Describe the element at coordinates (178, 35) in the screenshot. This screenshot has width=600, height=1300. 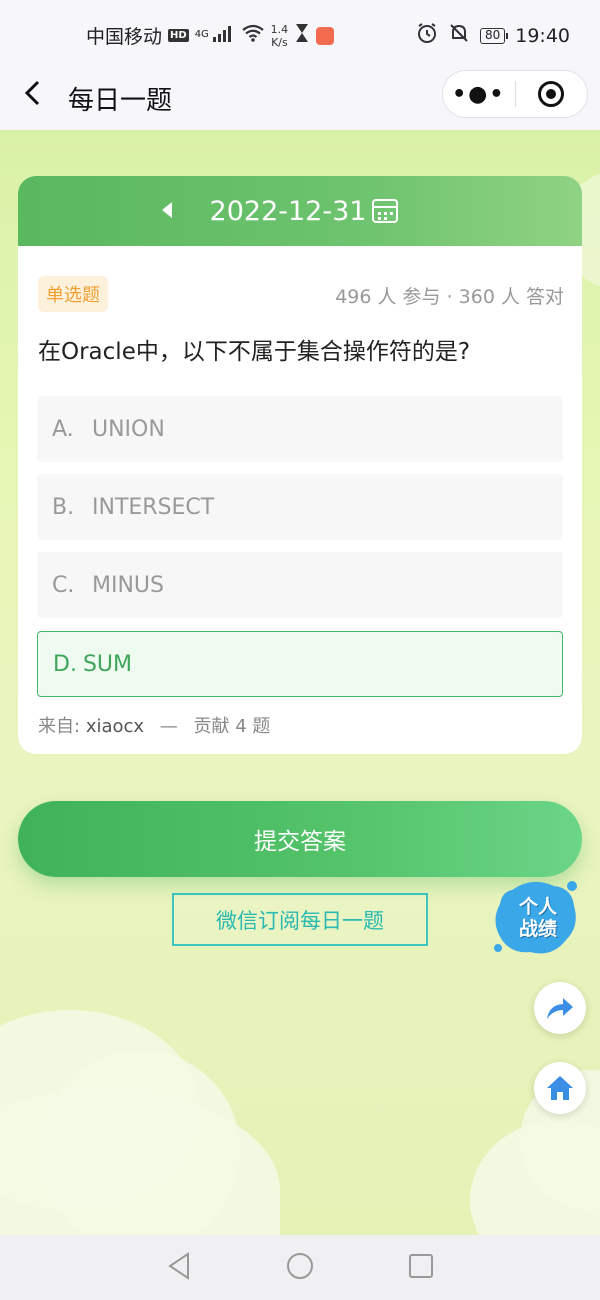
I see `hd-icon: HD` at that location.